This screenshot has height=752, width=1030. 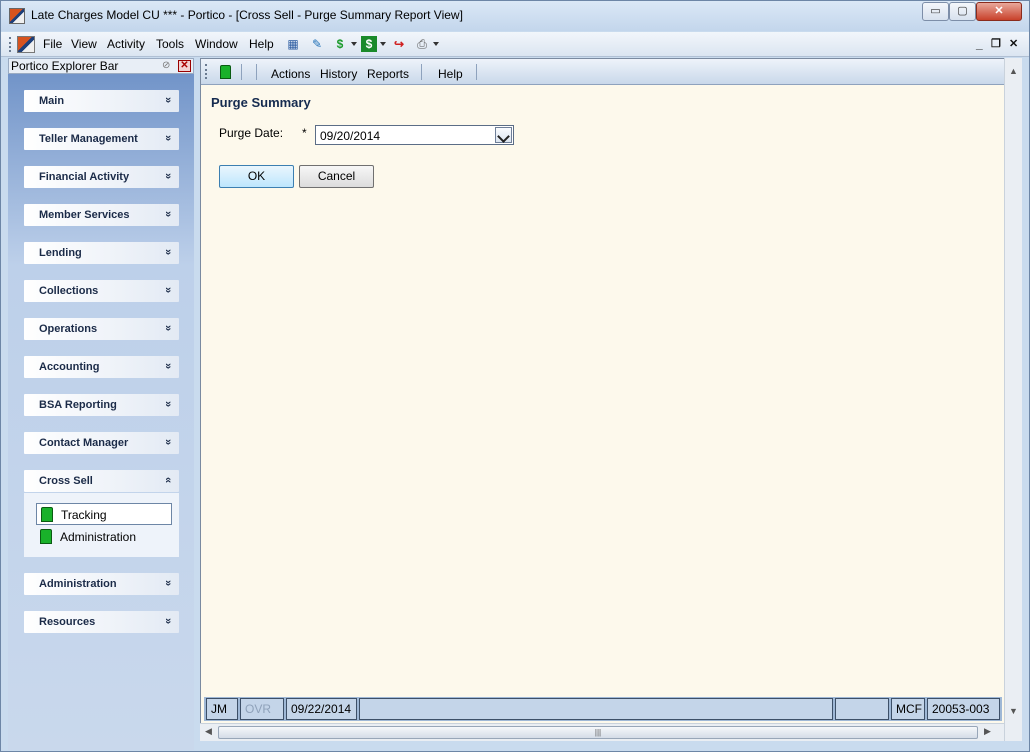 I want to click on group-operations: Operations », so click(x=101, y=329).